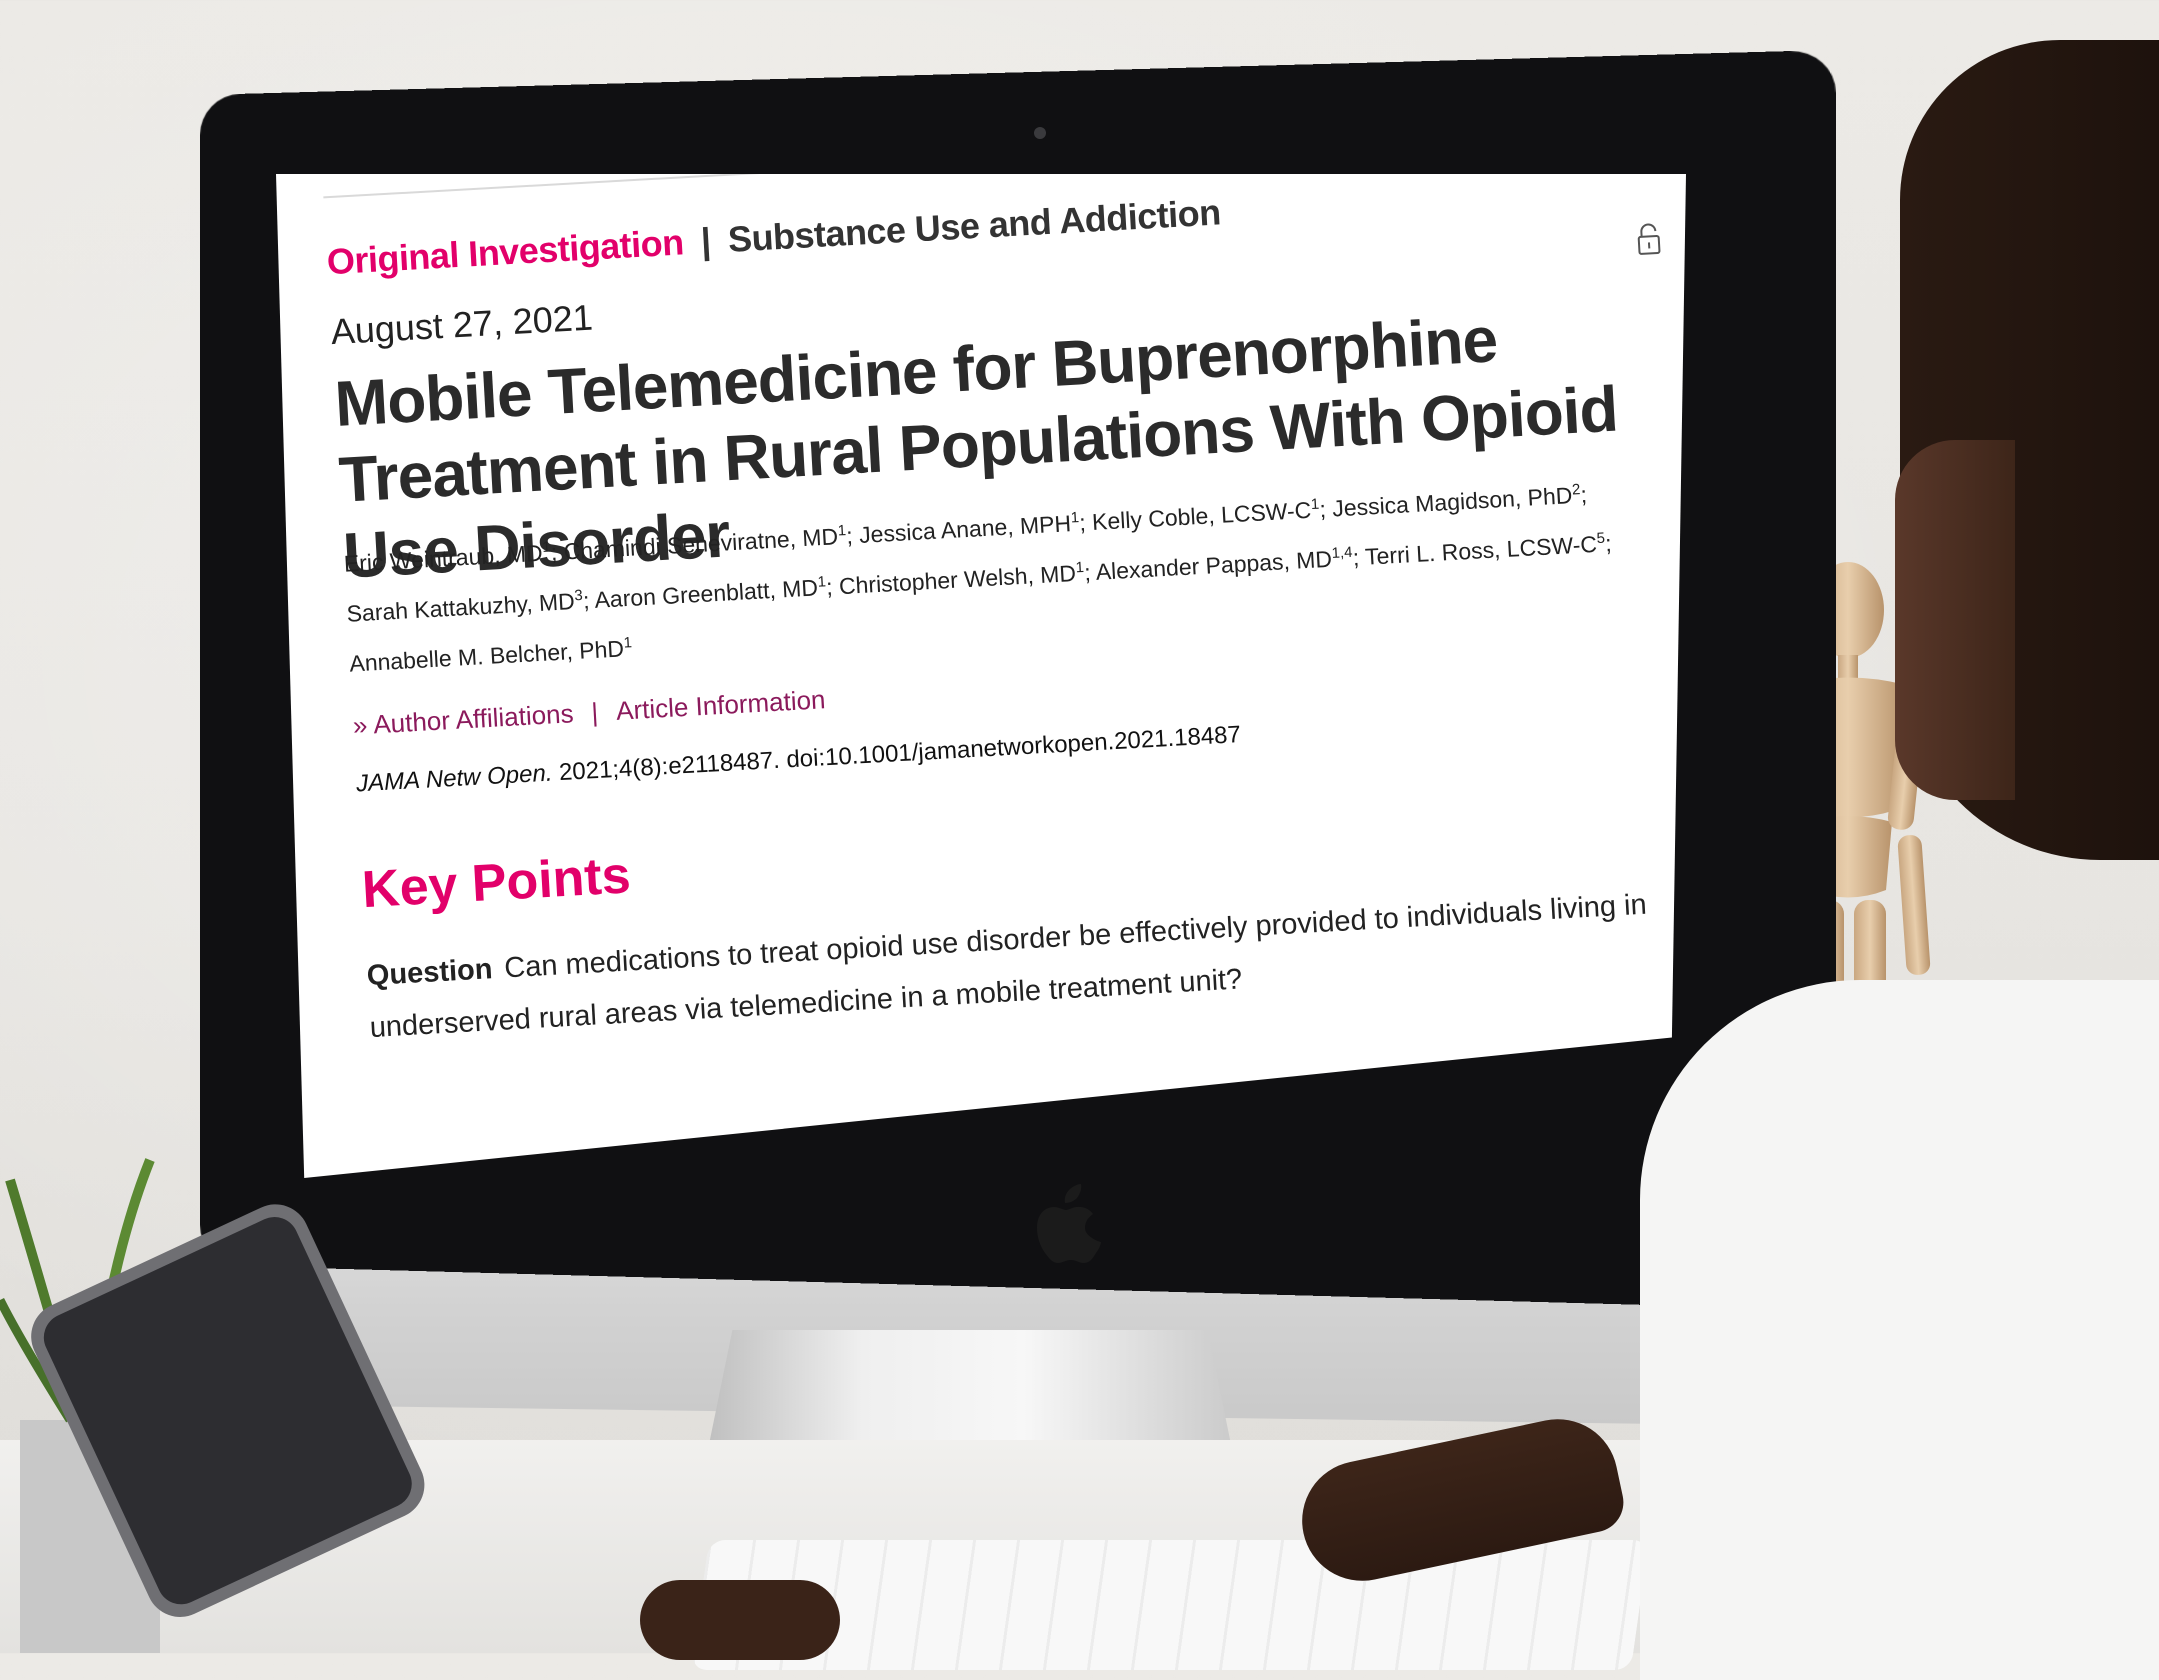 The width and height of the screenshot is (2159, 1680). Describe the element at coordinates (705, 543) in the screenshot. I see `author: Chamindi Seneviratne, MD1` at that location.